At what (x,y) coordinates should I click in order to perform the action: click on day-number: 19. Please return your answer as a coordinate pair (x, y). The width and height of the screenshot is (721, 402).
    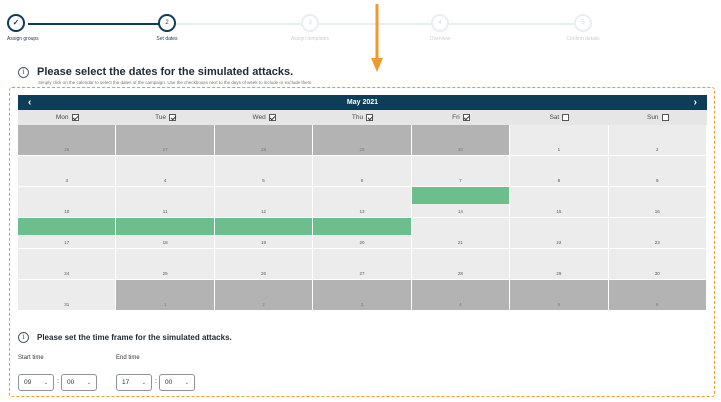
    Looking at the image, I should click on (264, 242).